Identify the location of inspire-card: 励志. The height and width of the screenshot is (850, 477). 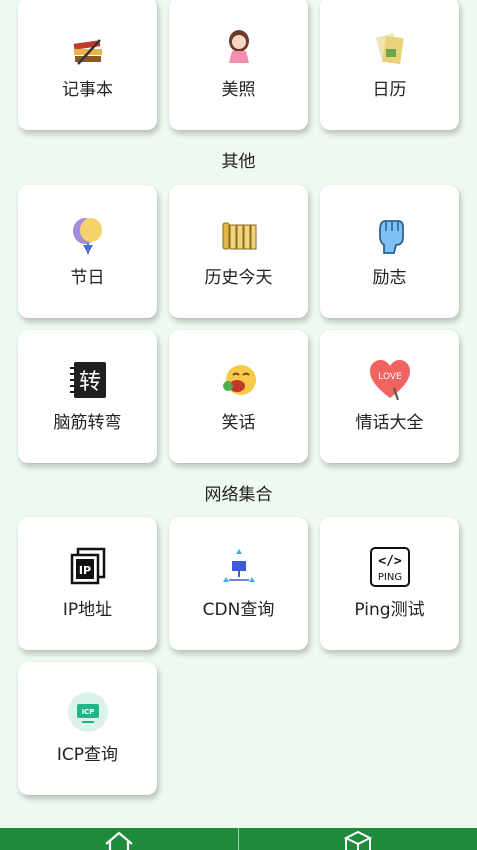
(389, 251).